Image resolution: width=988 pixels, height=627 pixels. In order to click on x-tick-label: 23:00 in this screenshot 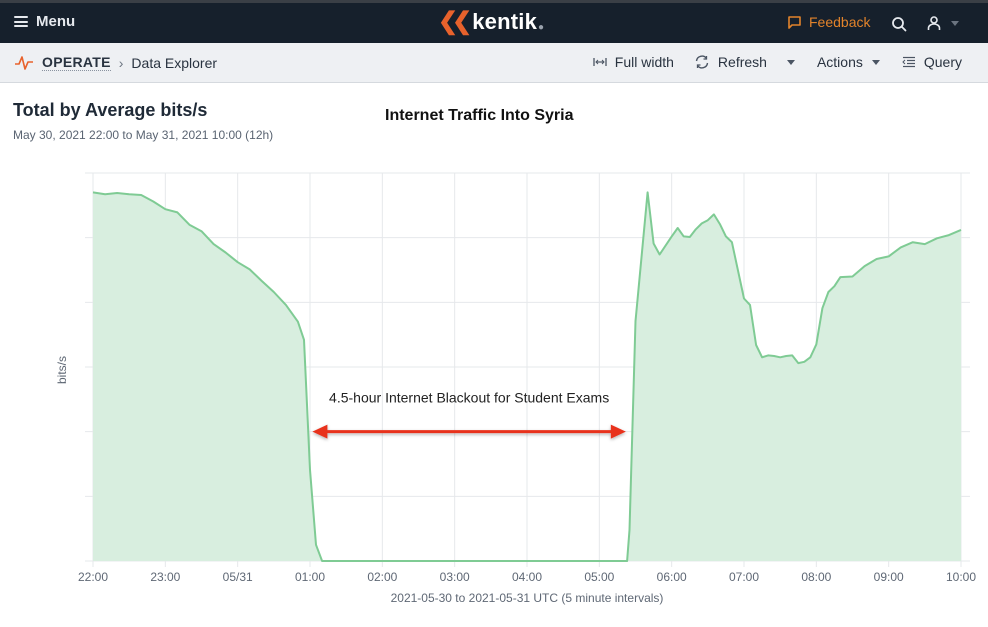, I will do `click(165, 577)`.